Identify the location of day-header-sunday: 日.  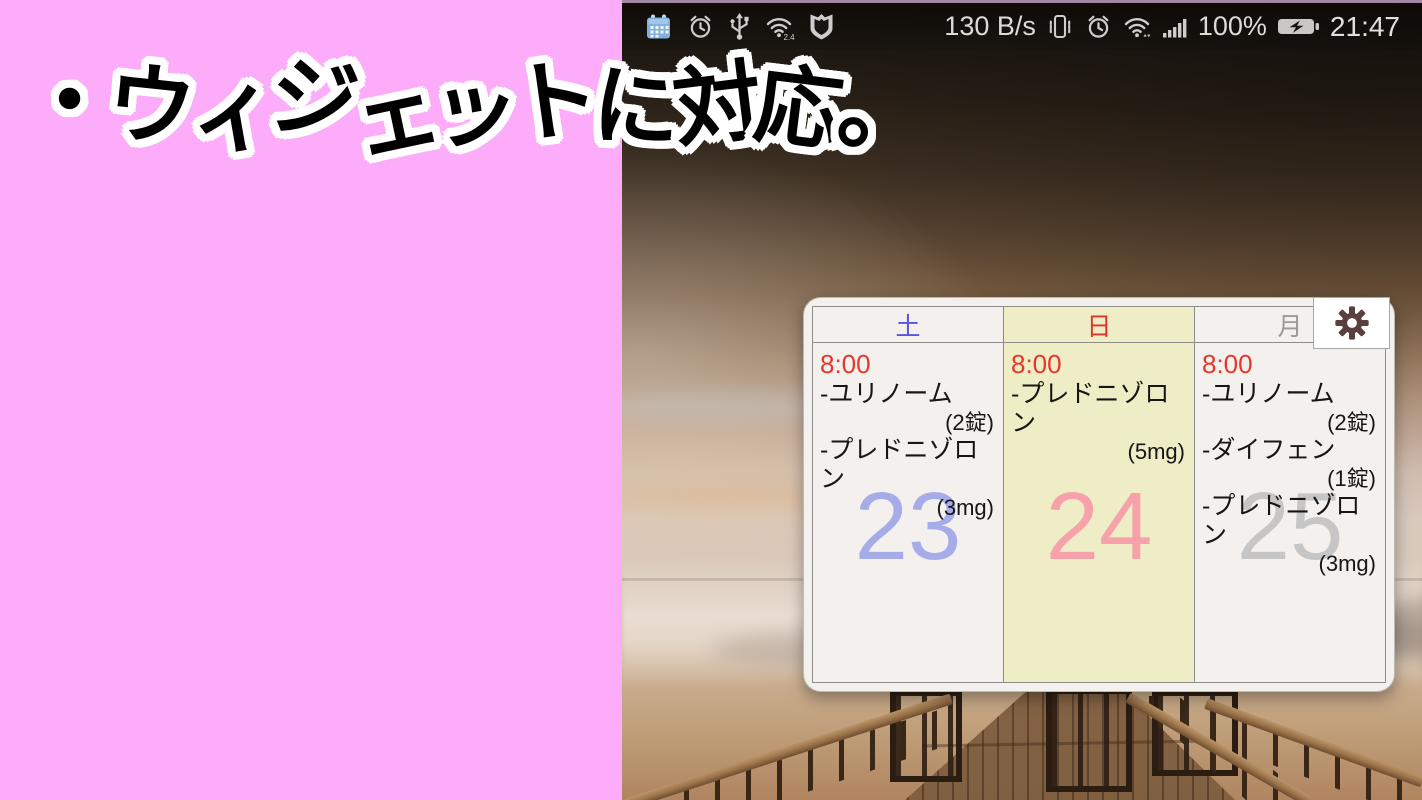
(1099, 324).